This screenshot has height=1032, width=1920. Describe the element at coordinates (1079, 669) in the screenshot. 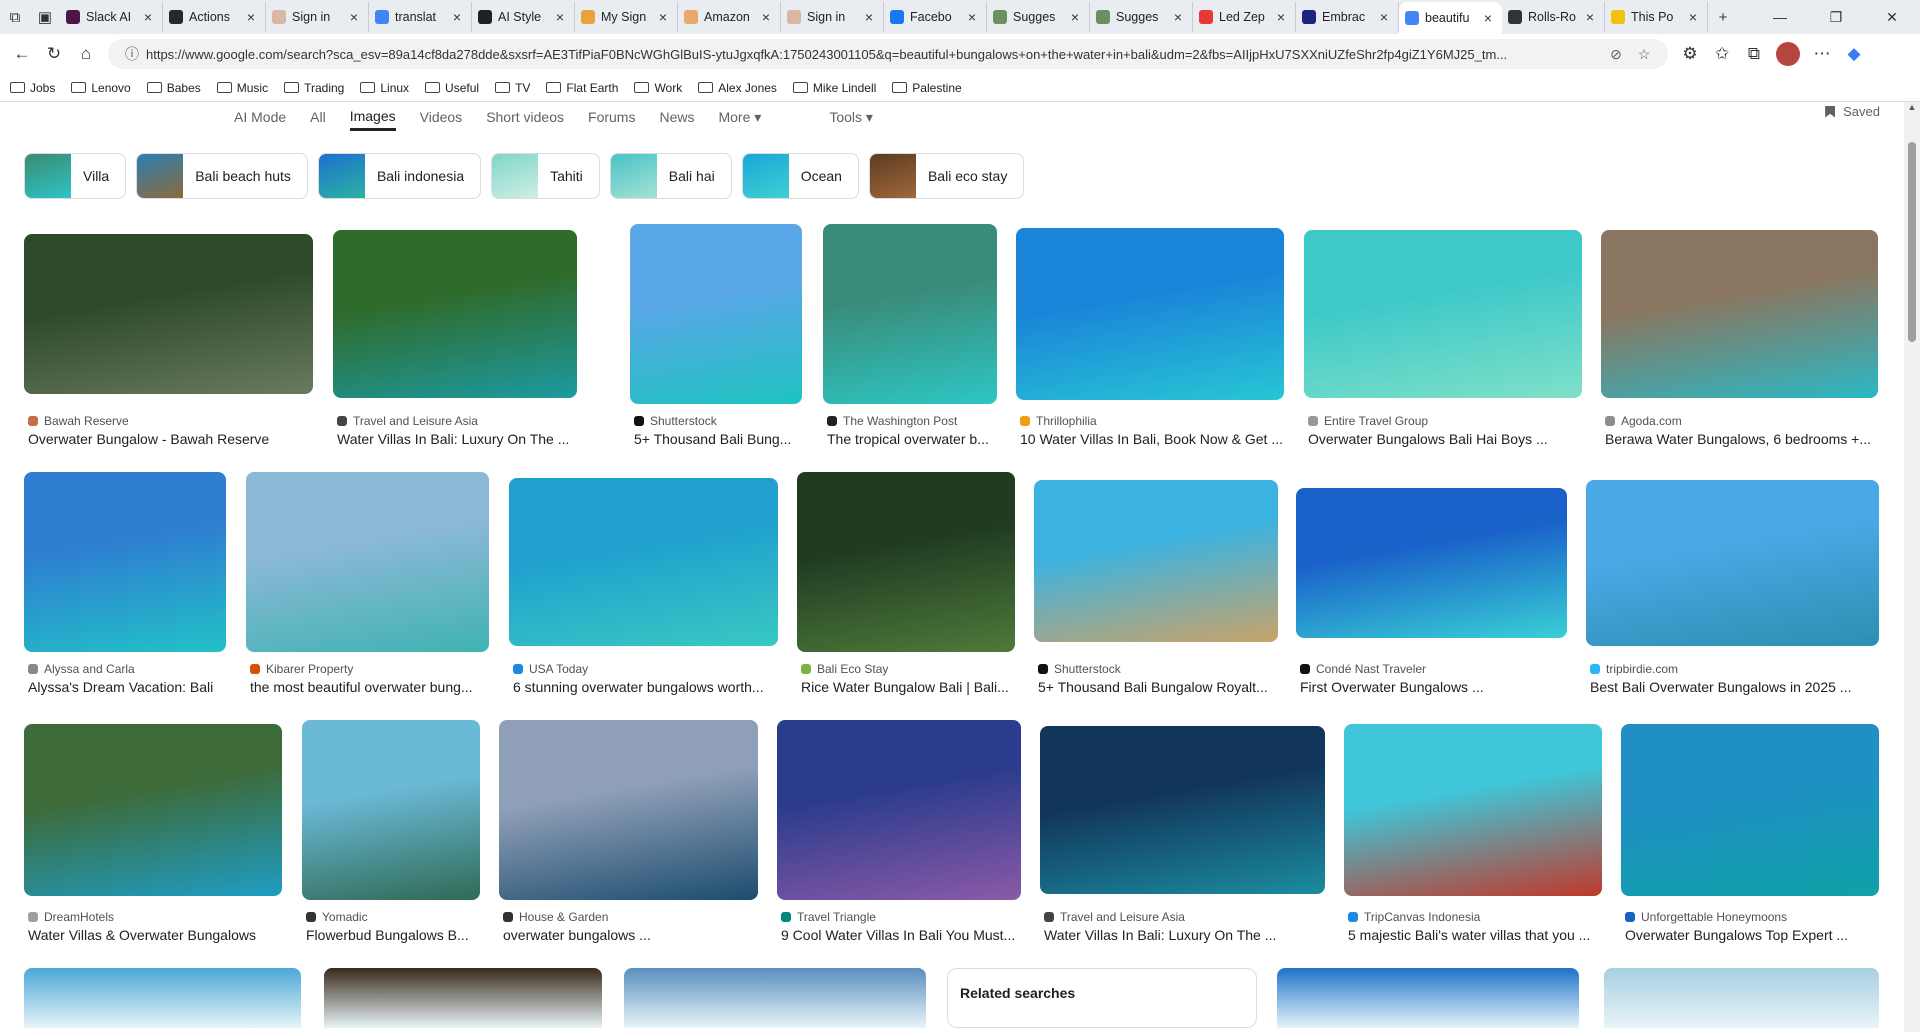

I see `result-source: Shutterstock` at that location.